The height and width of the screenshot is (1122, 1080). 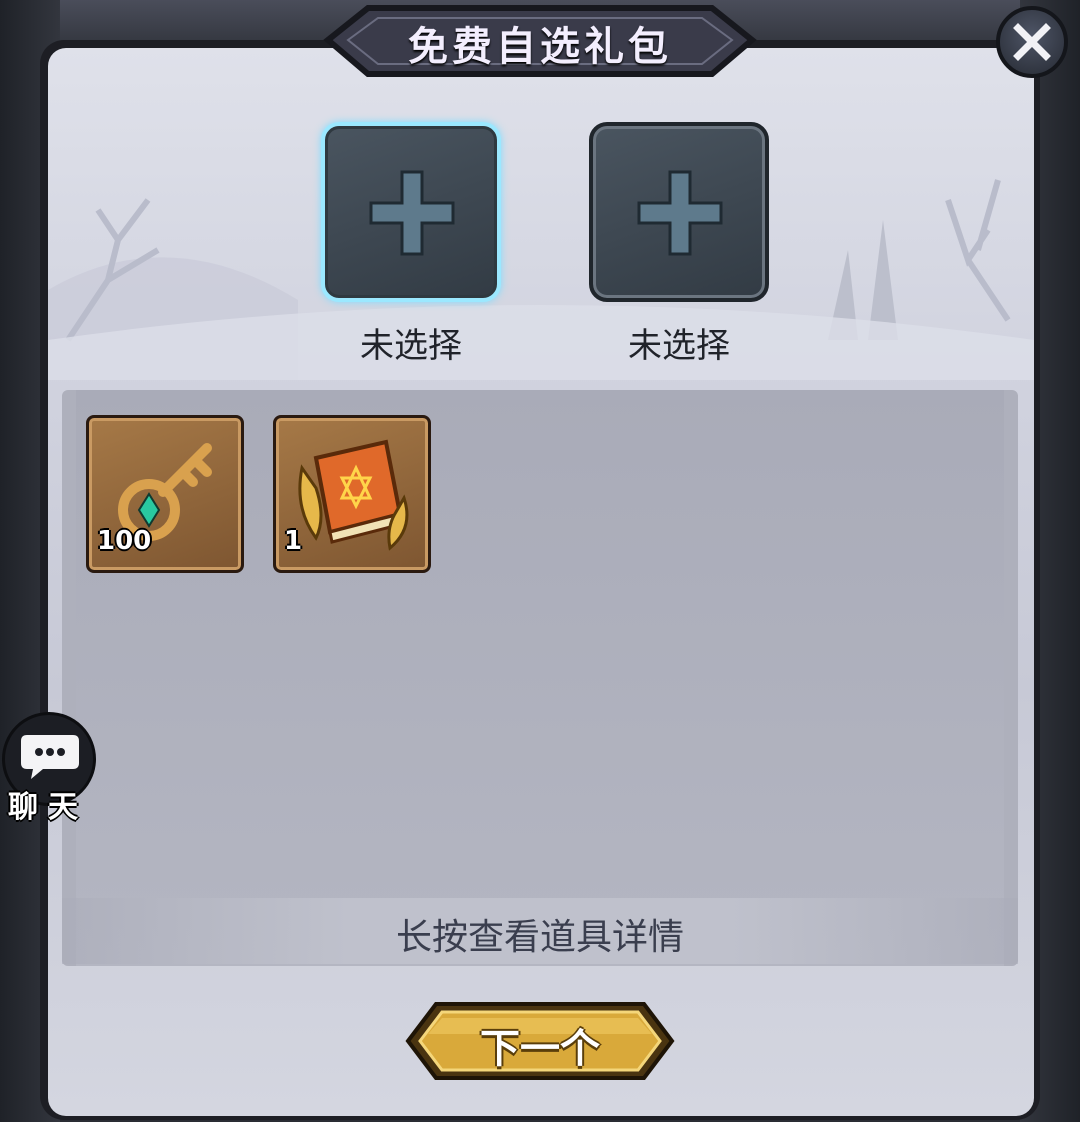 What do you see at coordinates (165, 494) in the screenshot?
I see `item-key: 100` at bounding box center [165, 494].